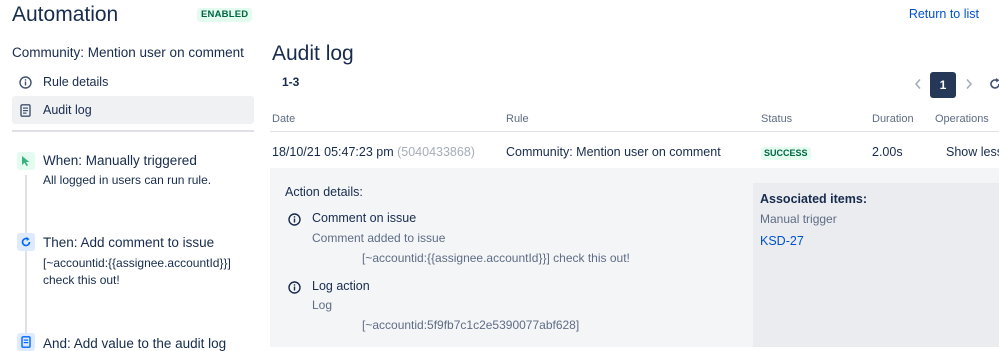 This screenshot has height=351, width=999. I want to click on sidebar-item-label: Audit log, so click(67, 110).